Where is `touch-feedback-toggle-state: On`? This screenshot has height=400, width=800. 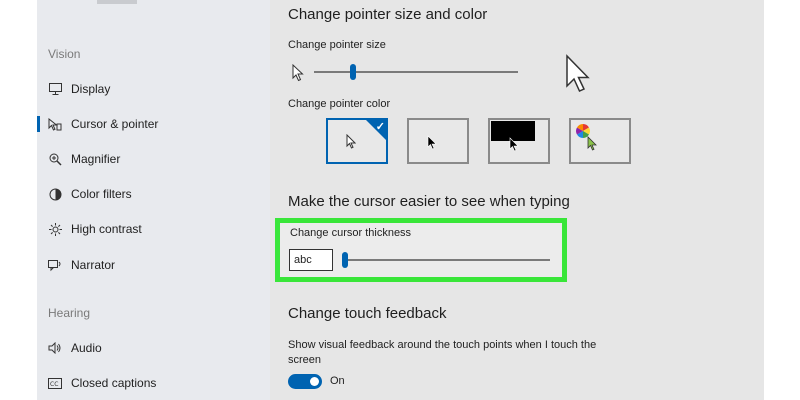 touch-feedback-toggle-state: On is located at coordinates (337, 381).